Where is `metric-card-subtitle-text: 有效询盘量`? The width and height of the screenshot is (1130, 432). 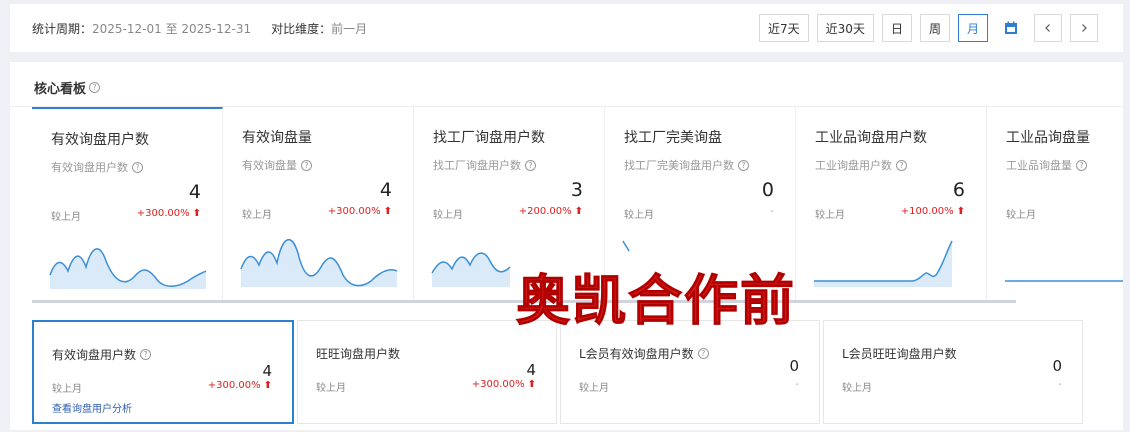
metric-card-subtitle-text: 有效询盘量 is located at coordinates (269, 165).